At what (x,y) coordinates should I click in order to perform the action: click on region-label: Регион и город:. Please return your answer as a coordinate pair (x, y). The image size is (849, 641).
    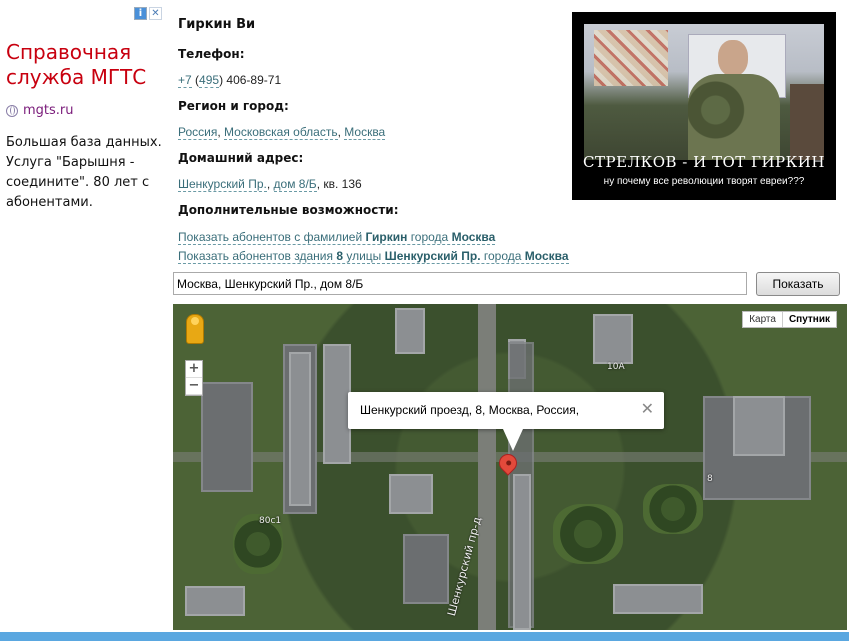
    Looking at the image, I should click on (233, 106).